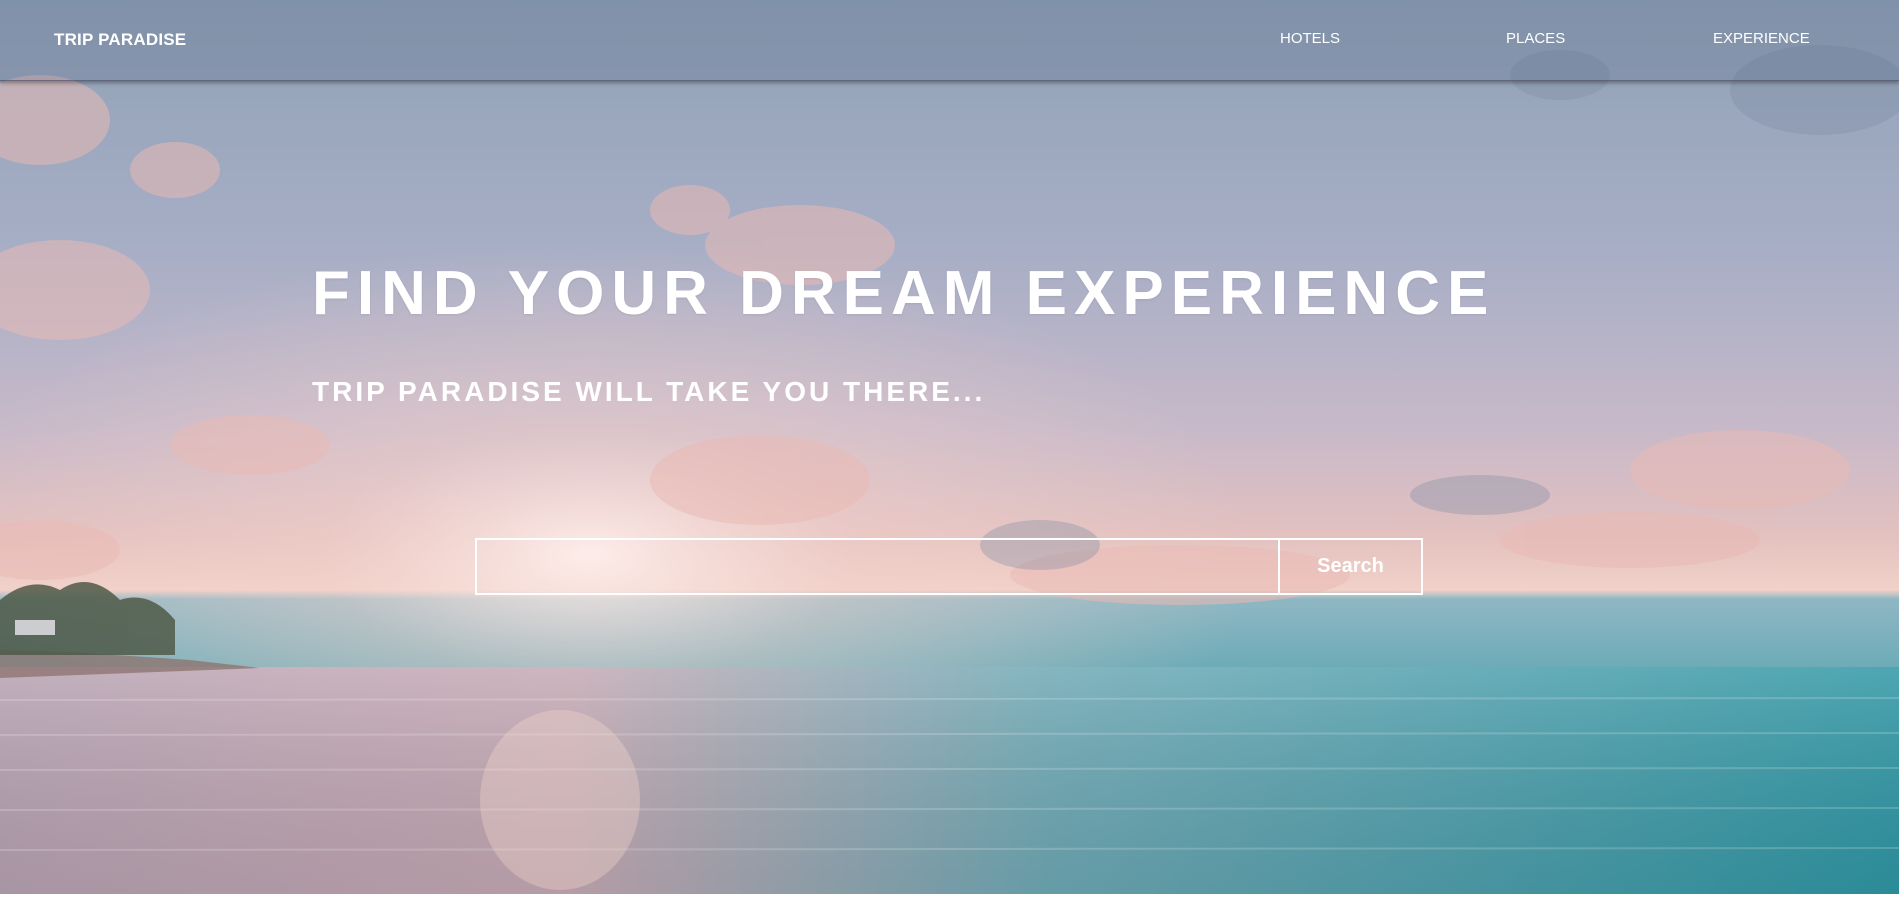 This screenshot has width=1899, height=897. What do you see at coordinates (1761, 38) in the screenshot?
I see `nav-link-experience: EXPERIENCE` at bounding box center [1761, 38].